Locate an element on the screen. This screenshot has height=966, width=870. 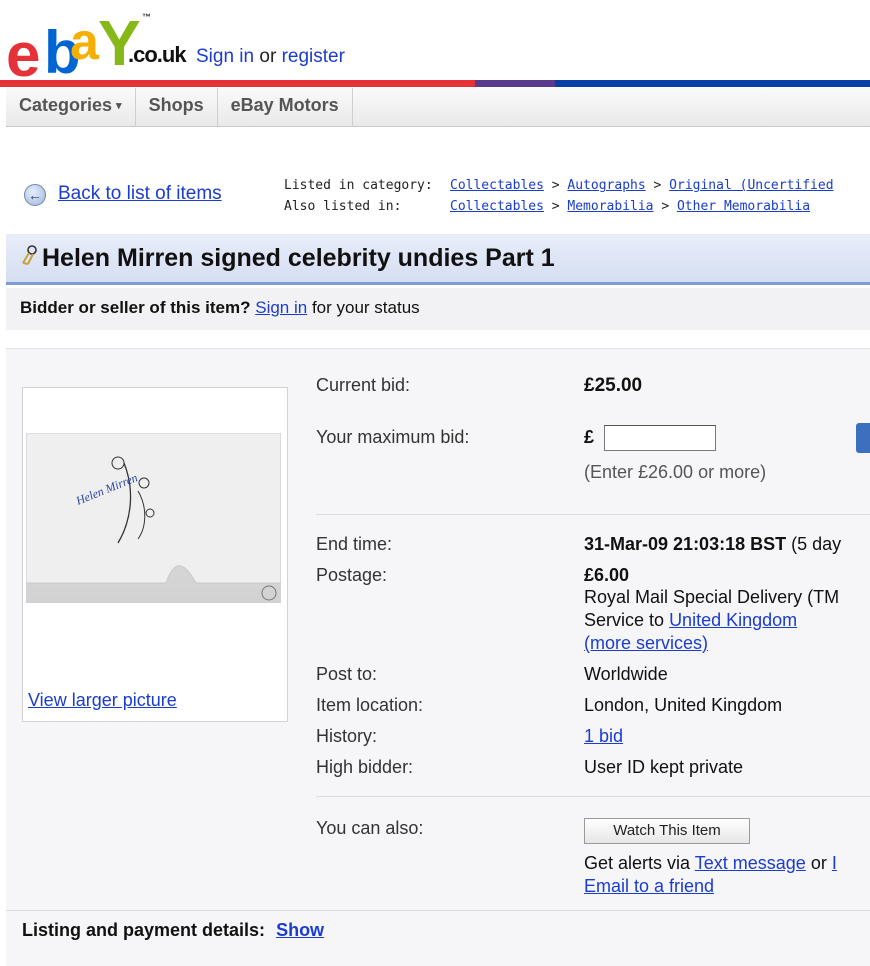
ribbon-icon is located at coordinates (29, 255).